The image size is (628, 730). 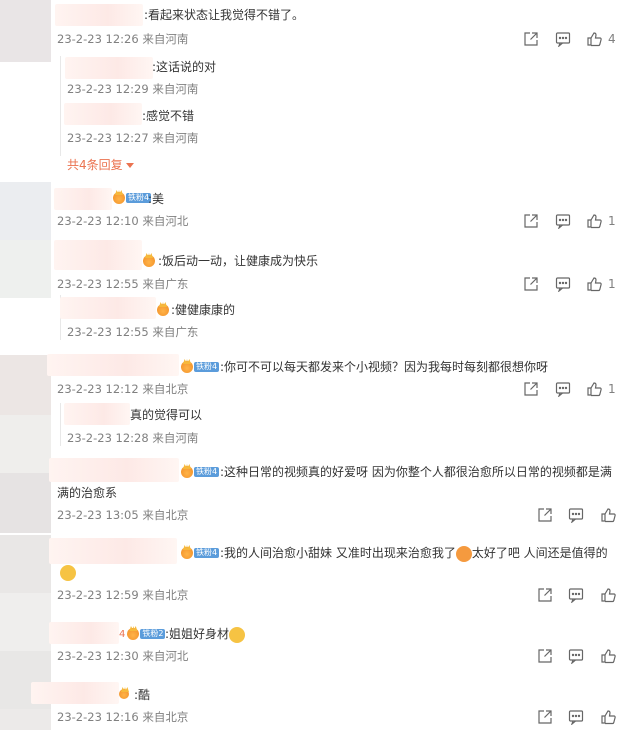 What do you see at coordinates (129, 165) in the screenshot?
I see `chevron-down-icon` at bounding box center [129, 165].